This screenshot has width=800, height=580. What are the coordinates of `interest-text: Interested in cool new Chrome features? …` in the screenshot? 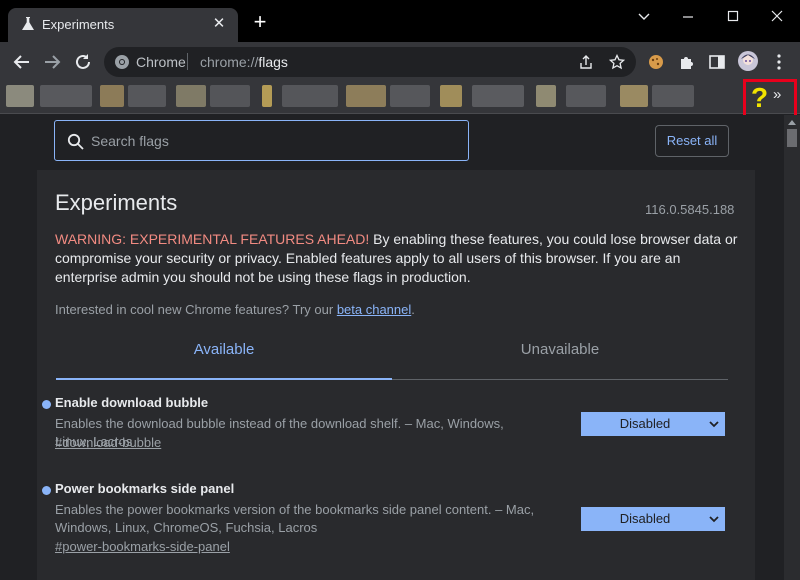 It's located at (196, 309).